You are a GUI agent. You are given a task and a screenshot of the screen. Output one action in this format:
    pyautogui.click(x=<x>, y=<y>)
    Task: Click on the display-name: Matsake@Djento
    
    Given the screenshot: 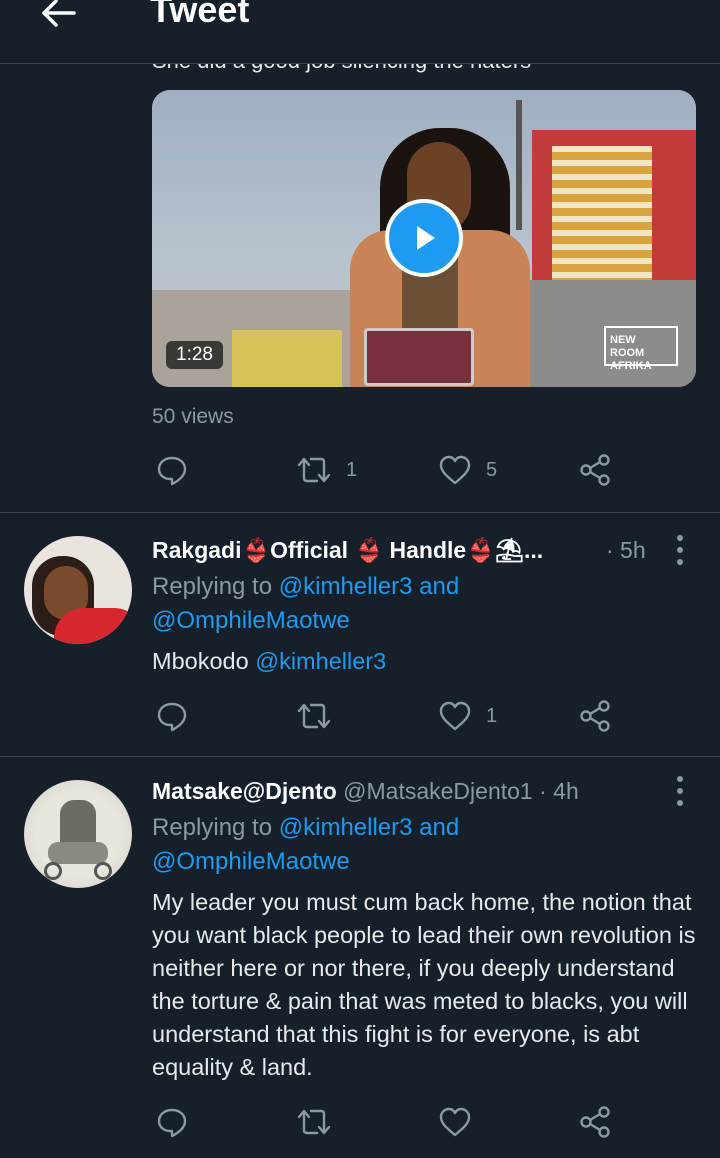 What is the action you would take?
    pyautogui.click(x=244, y=791)
    